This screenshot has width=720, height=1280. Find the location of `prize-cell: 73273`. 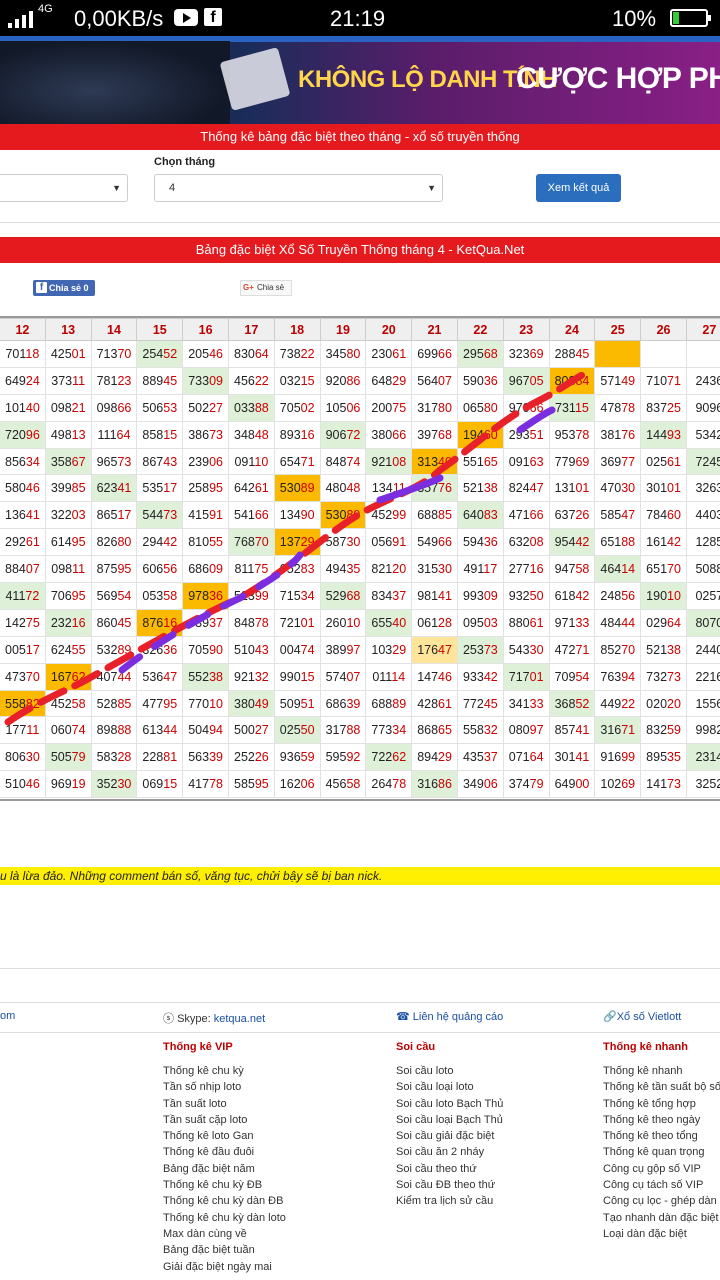

prize-cell: 73273 is located at coordinates (663, 676).